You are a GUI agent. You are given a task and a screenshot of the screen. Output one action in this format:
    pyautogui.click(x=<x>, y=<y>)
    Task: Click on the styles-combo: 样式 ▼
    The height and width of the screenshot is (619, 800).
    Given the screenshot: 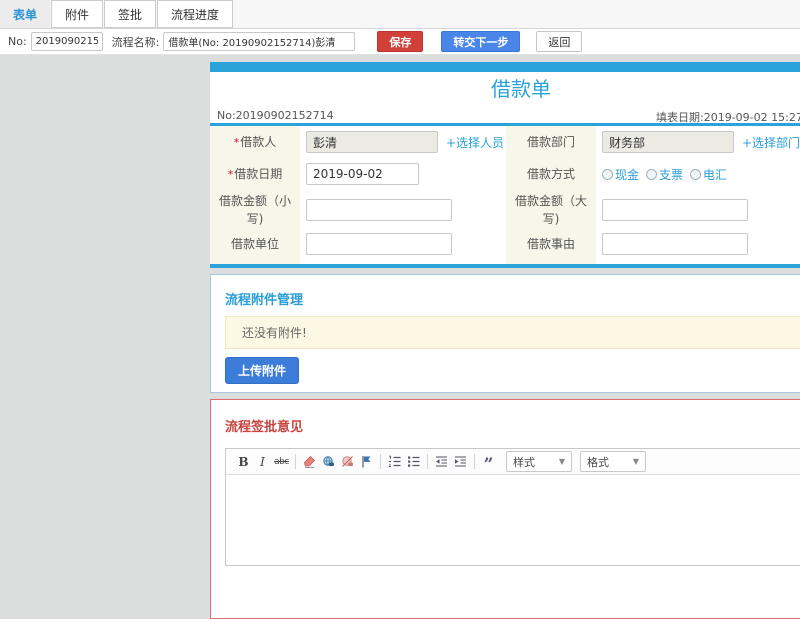 What is the action you would take?
    pyautogui.click(x=539, y=461)
    